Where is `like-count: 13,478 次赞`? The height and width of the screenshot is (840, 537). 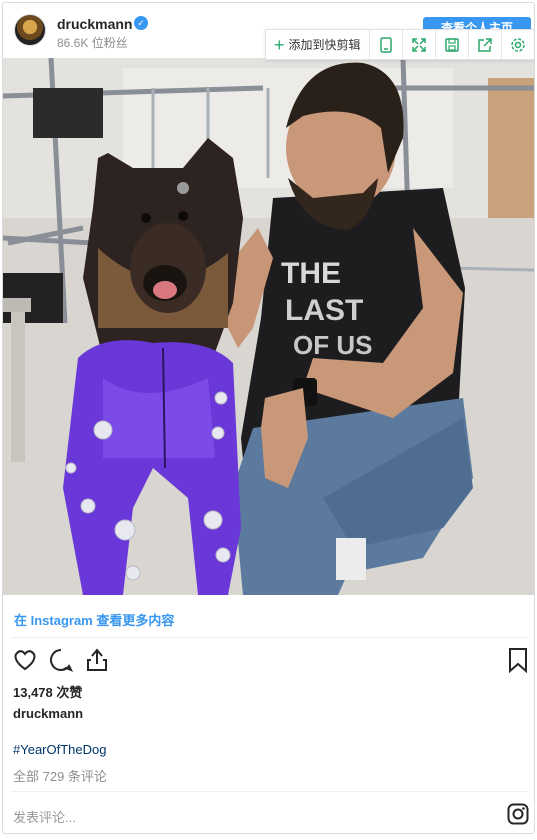
like-count: 13,478 次赞 is located at coordinates (47, 691).